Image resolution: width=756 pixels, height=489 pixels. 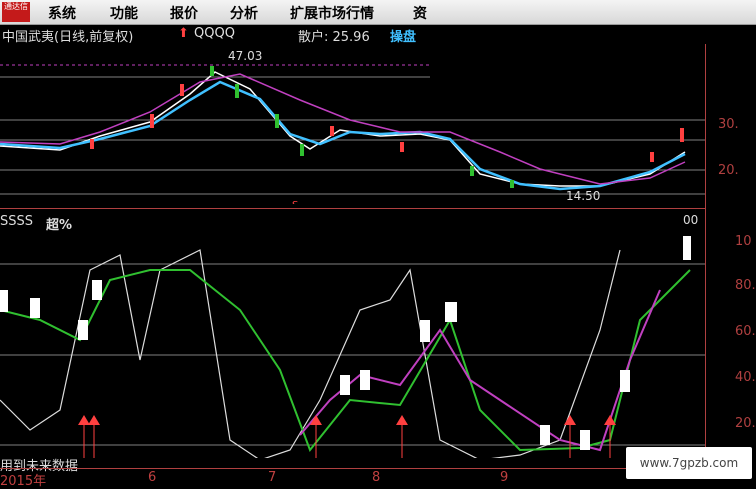 What do you see at coordinates (334, 37) in the screenshot?
I see `retail-label: 散户: 25.96` at bounding box center [334, 37].